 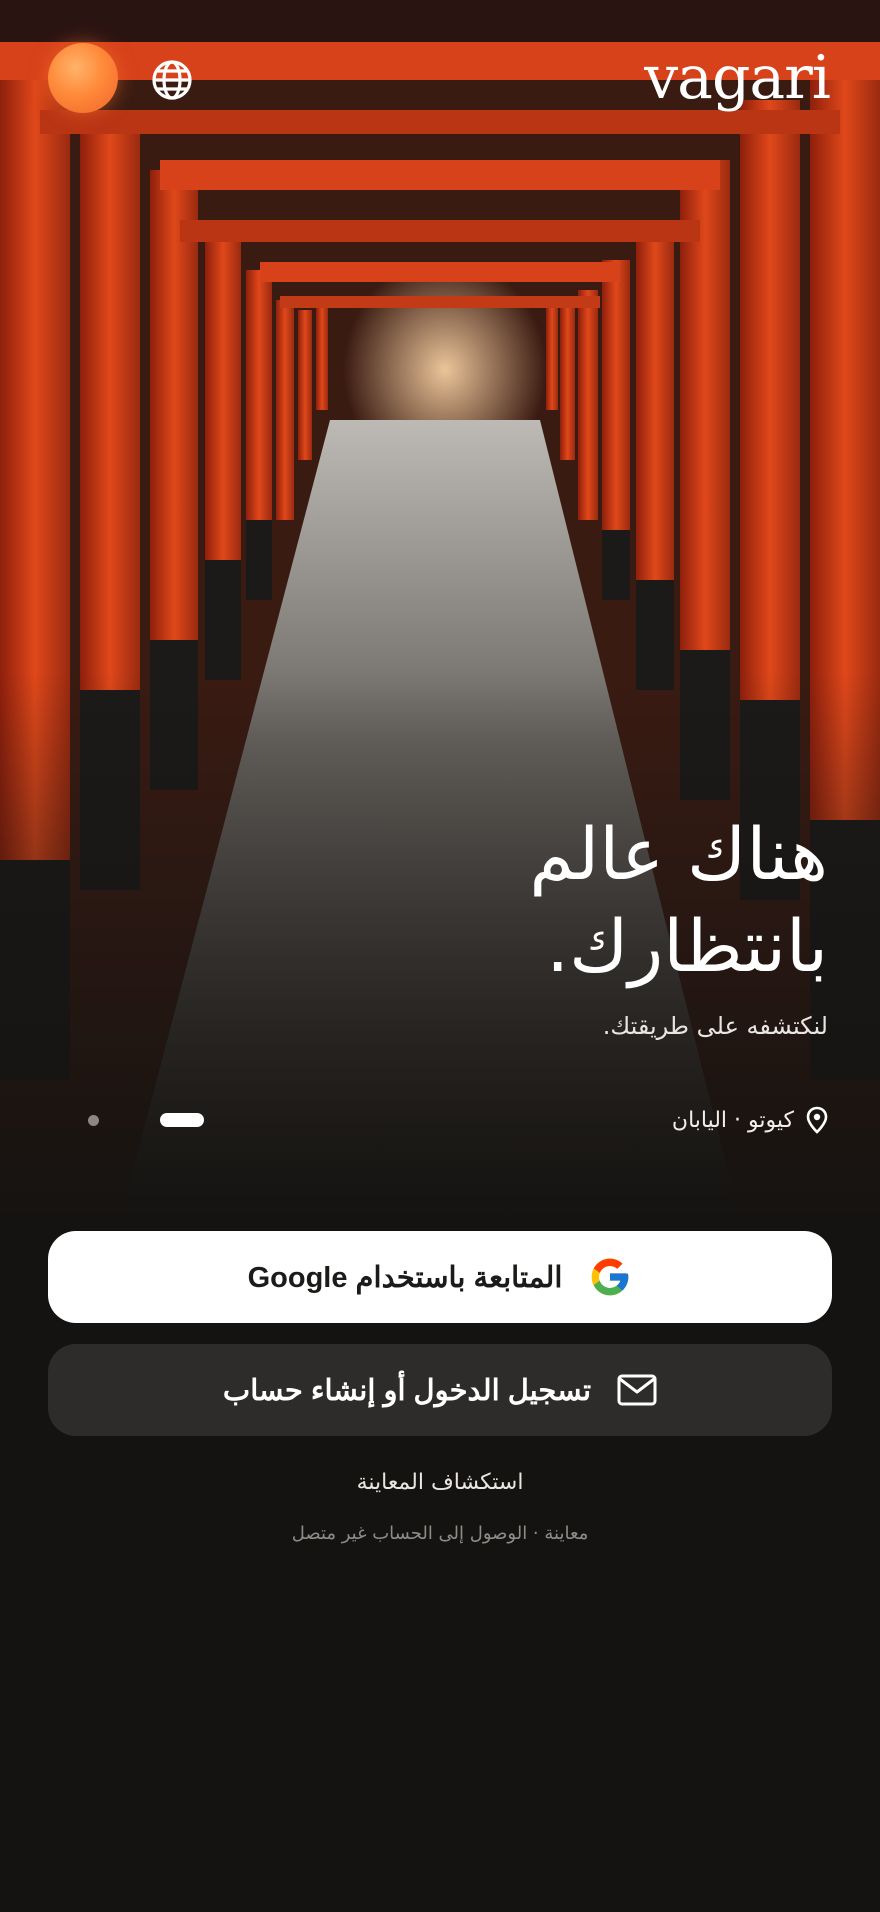 What do you see at coordinates (637, 1390) in the screenshot?
I see `mail-icon` at bounding box center [637, 1390].